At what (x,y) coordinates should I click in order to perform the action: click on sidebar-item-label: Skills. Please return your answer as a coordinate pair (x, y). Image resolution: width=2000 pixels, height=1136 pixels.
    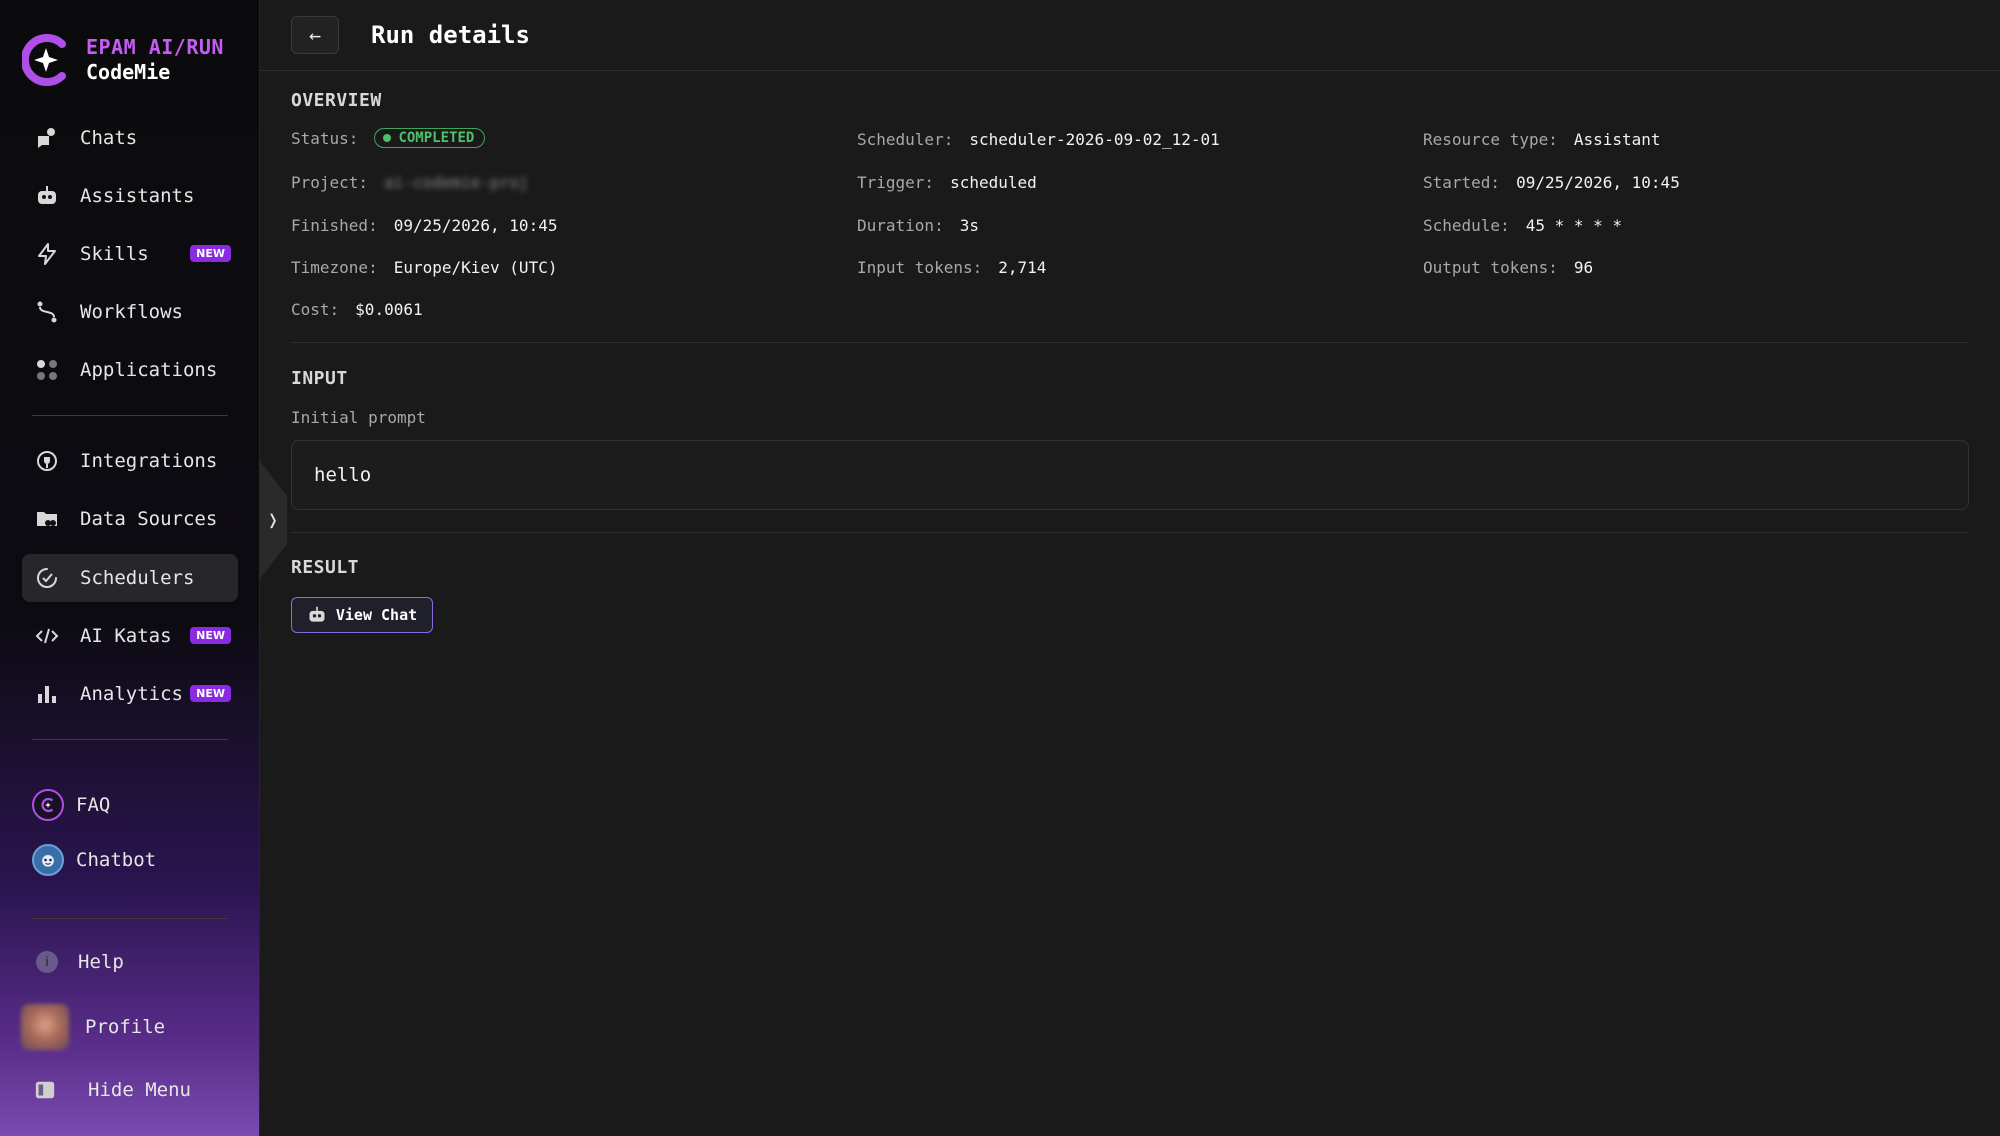
    Looking at the image, I should click on (114, 254).